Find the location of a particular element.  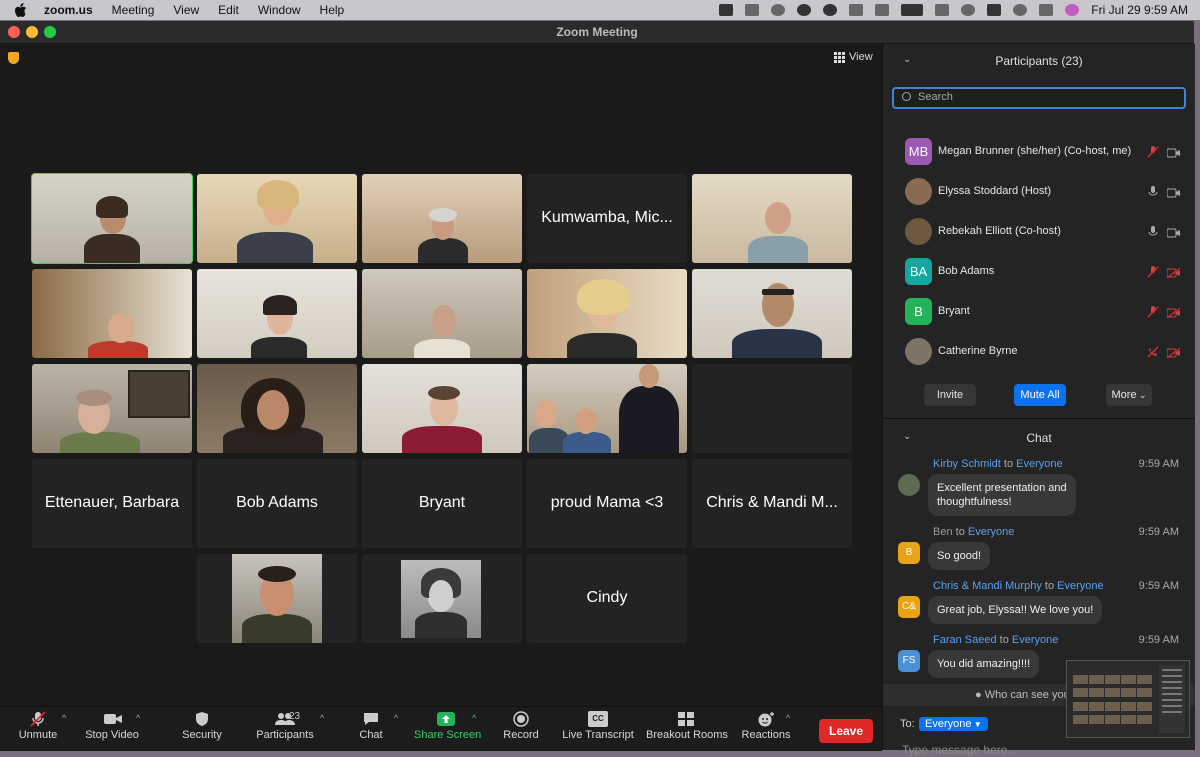

video-tile: Bob Adams is located at coordinates (277, 503).